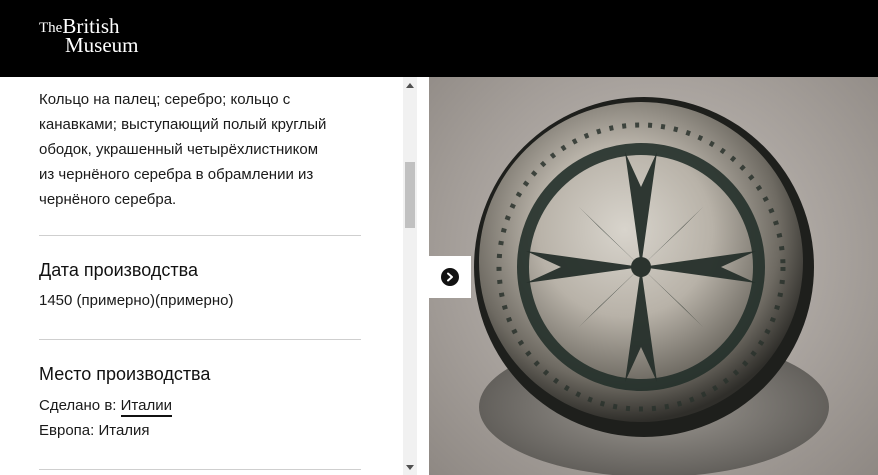 Image resolution: width=878 pixels, height=475 pixels. I want to click on logo-museum: Museum, so click(102, 45).